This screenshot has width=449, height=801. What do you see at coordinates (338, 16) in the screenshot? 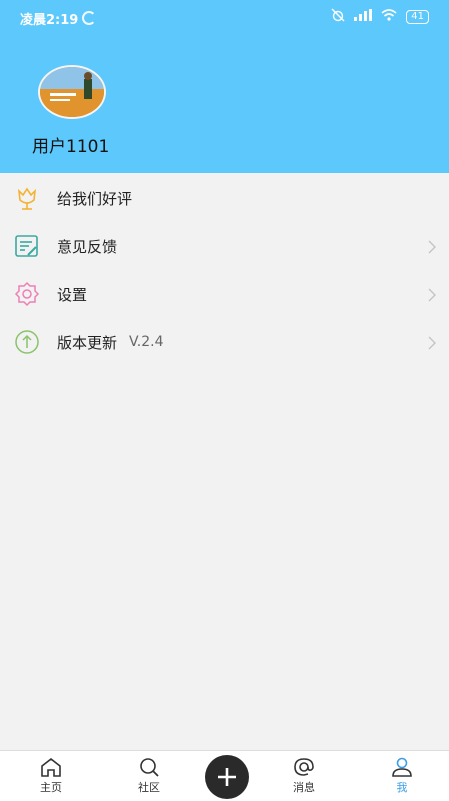
I see `alarm-off-icon` at bounding box center [338, 16].